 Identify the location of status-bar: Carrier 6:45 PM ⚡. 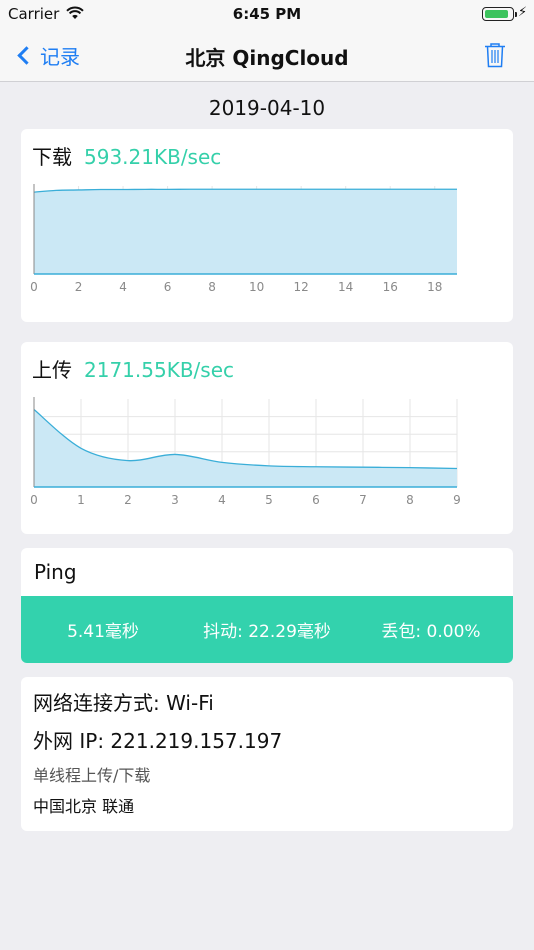
(267, 14).